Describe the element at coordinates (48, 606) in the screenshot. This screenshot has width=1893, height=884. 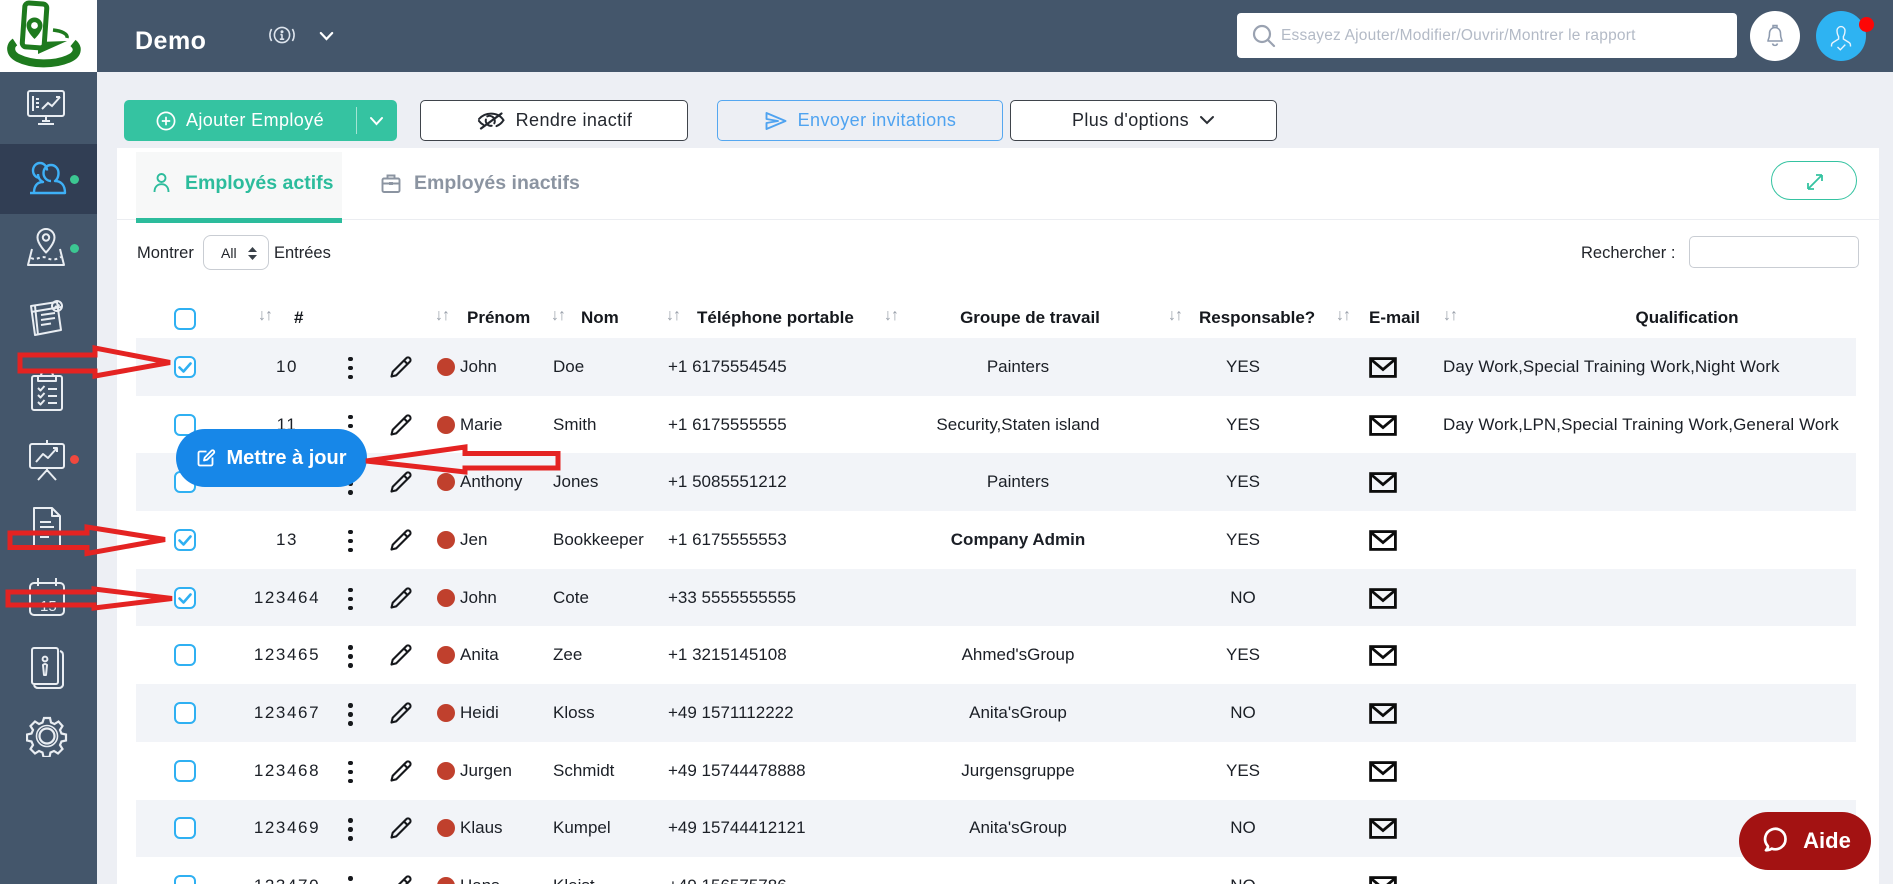
I see `svg-text: 15` at that location.